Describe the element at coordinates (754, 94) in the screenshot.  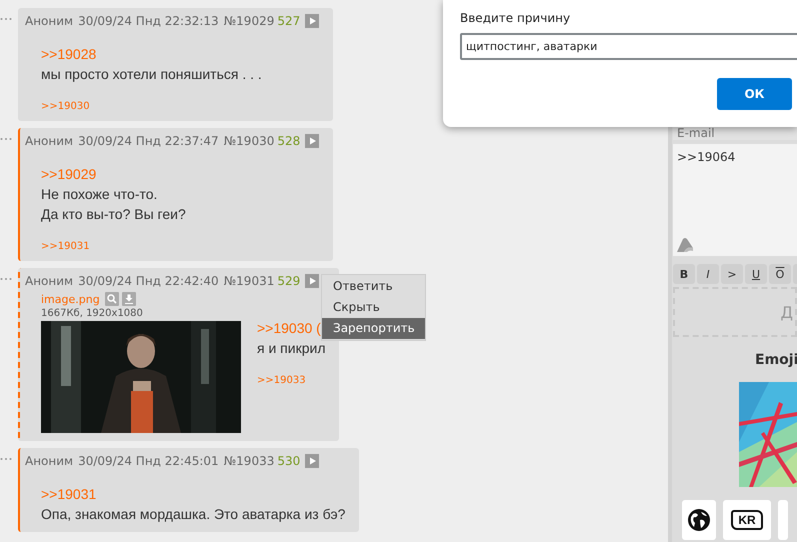
I see `ok-button: ОК` at that location.